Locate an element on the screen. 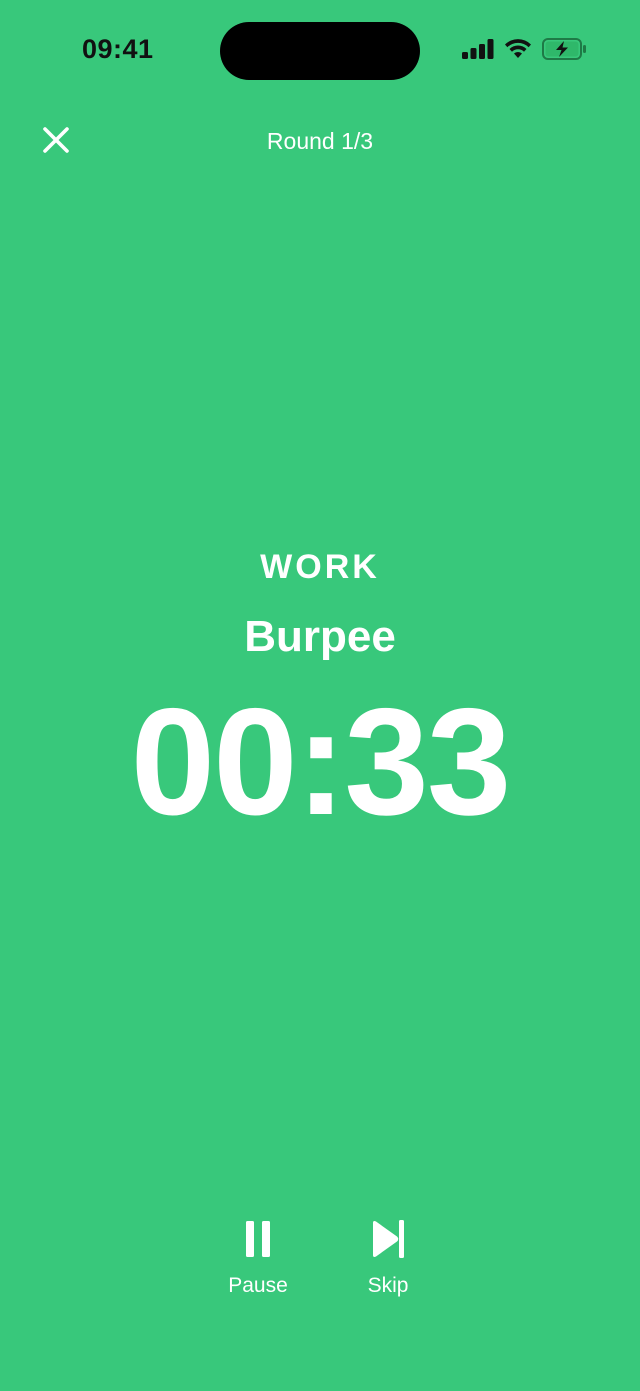 The width and height of the screenshot is (640, 1391). exercise-name: Burpee is located at coordinates (320, 636).